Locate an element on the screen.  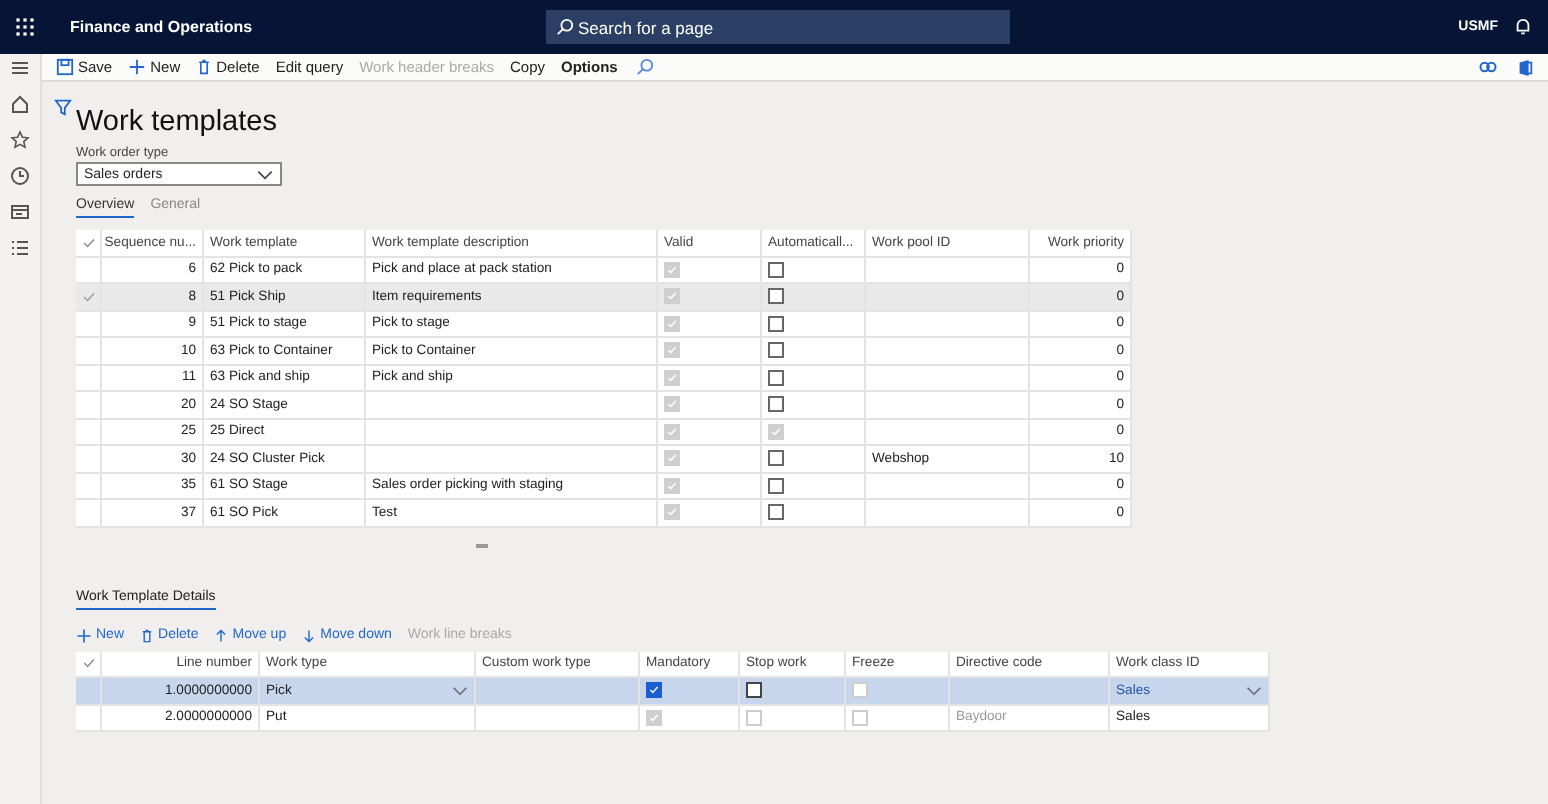
office-icon is located at coordinates (1525, 67).